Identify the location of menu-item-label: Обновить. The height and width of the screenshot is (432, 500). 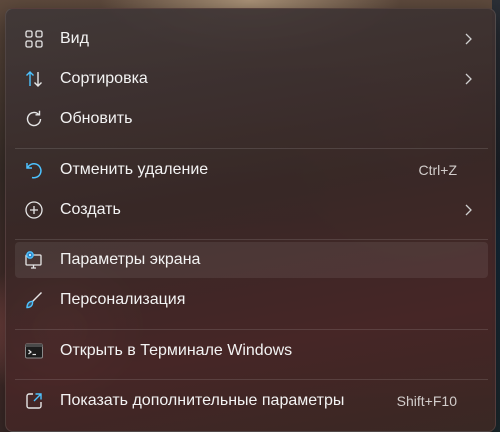
(96, 118).